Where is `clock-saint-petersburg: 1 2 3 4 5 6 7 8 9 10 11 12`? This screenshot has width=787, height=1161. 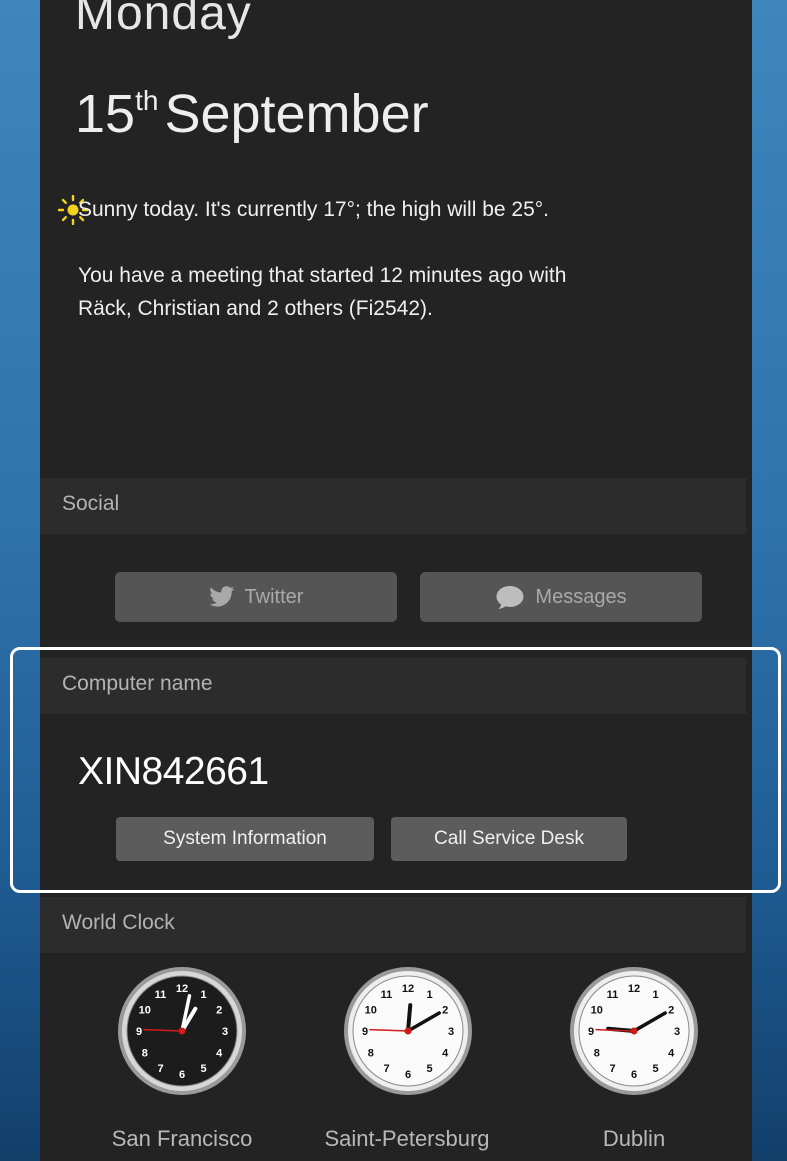 clock-saint-petersburg: 1 2 3 4 5 6 7 8 9 10 11 12 is located at coordinates (408, 1031).